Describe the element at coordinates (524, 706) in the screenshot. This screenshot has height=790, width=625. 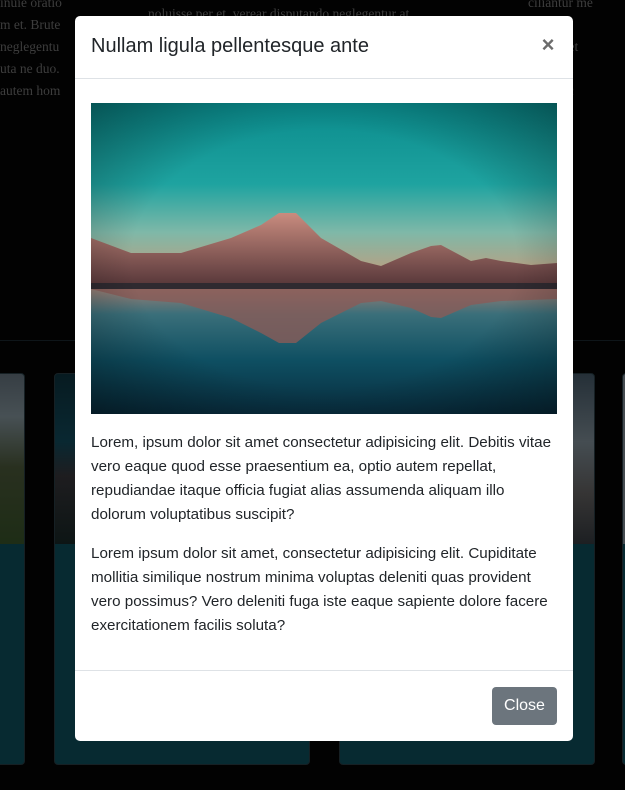
I see `close-button: Close` at that location.